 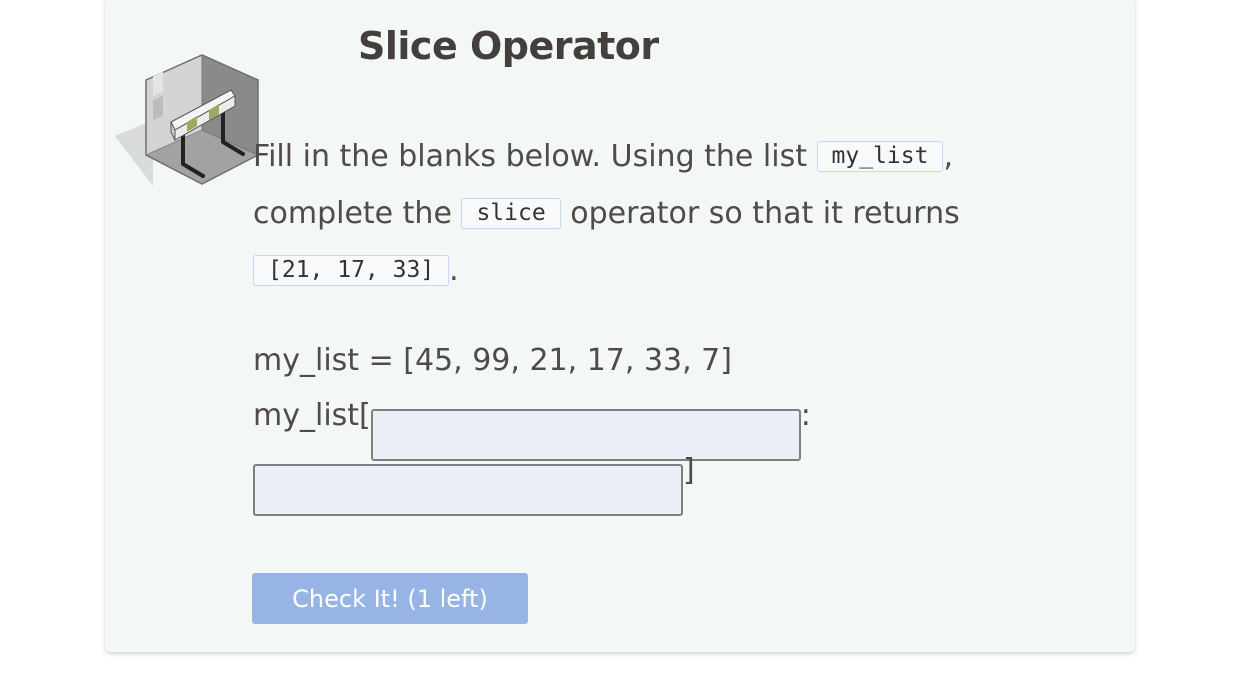 What do you see at coordinates (312, 415) in the screenshot?
I see `code-line-2-prefix: my_list[` at bounding box center [312, 415].